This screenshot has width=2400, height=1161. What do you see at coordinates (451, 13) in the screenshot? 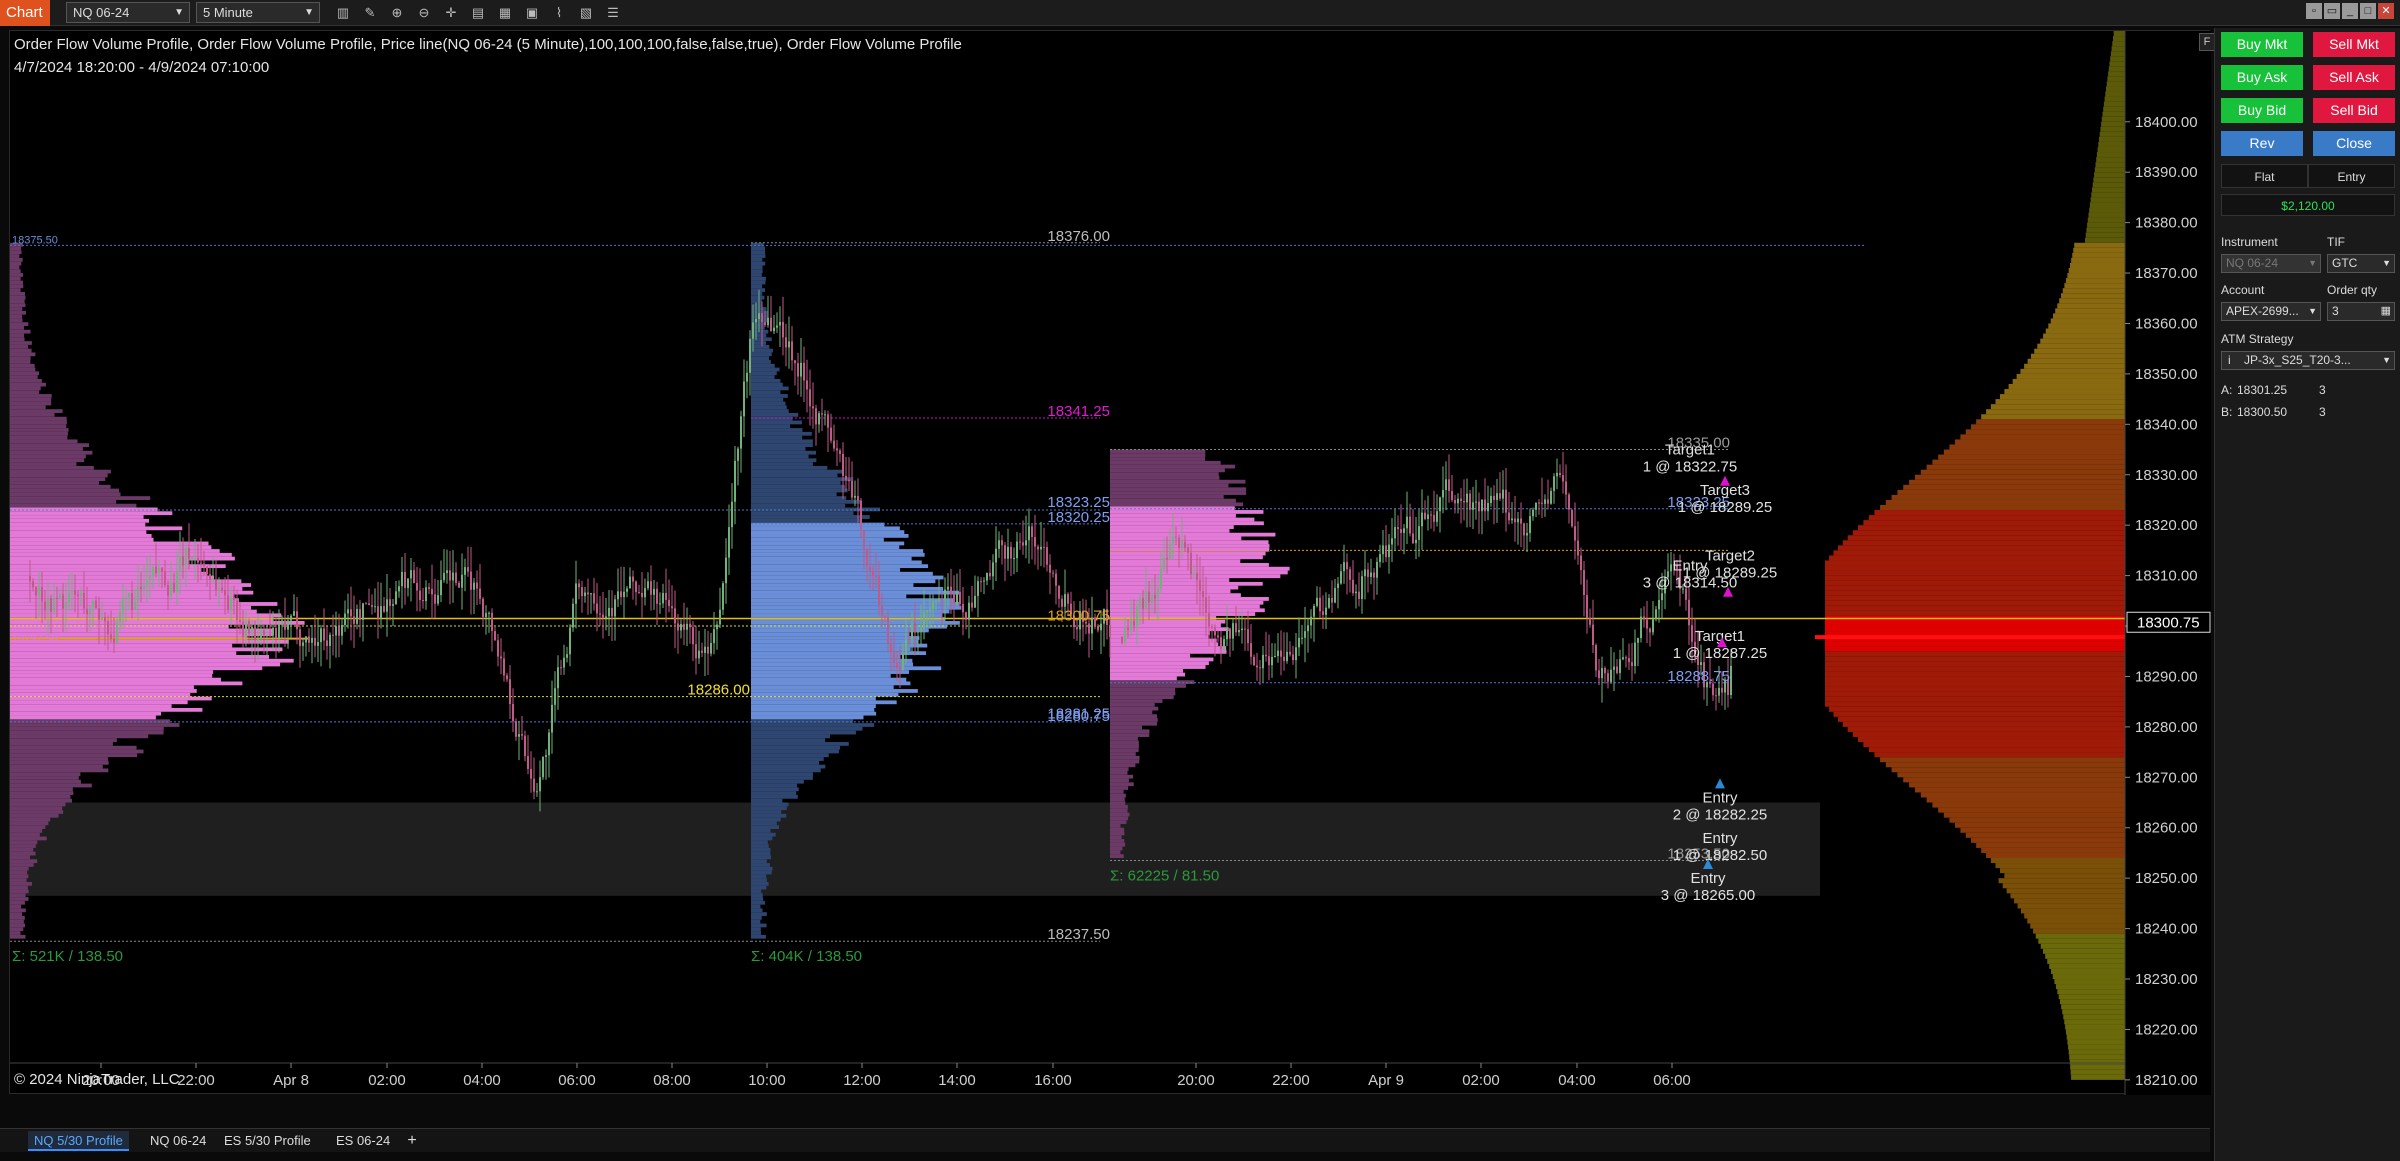
I see `crosshair-icon: ✛` at bounding box center [451, 13].